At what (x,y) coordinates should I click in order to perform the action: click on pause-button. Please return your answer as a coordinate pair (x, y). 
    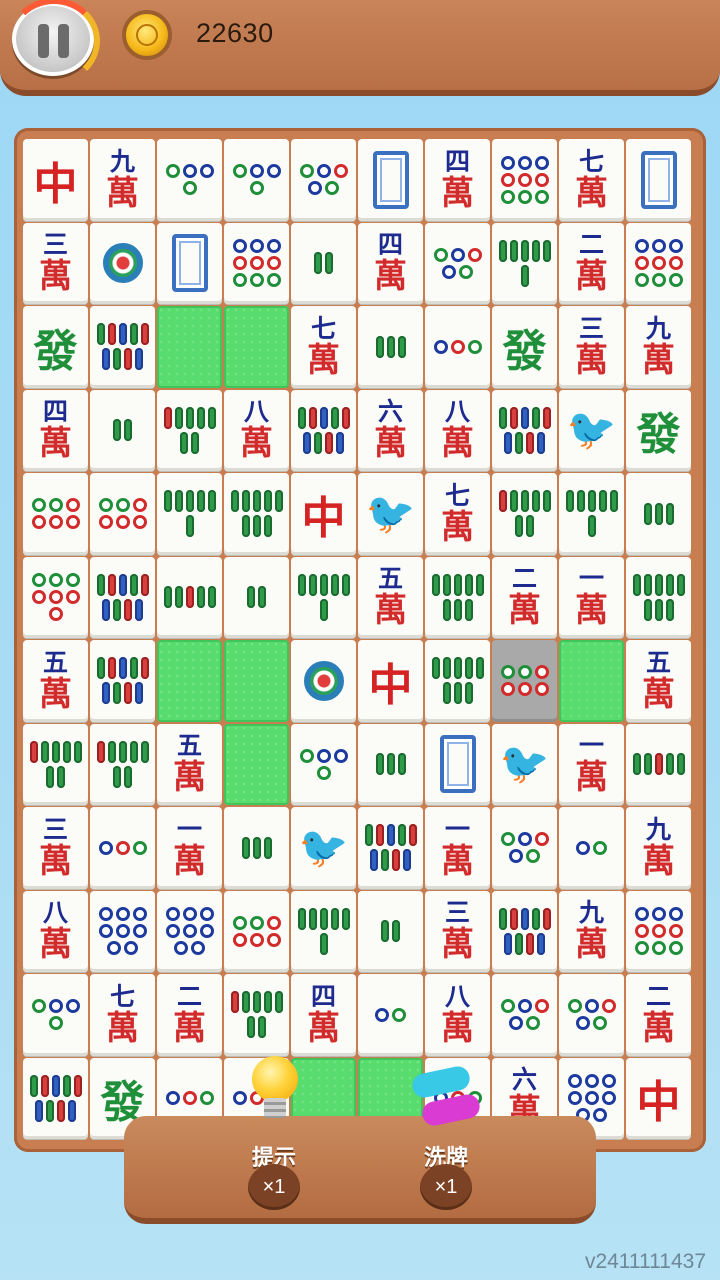
    Looking at the image, I should click on (54, 42).